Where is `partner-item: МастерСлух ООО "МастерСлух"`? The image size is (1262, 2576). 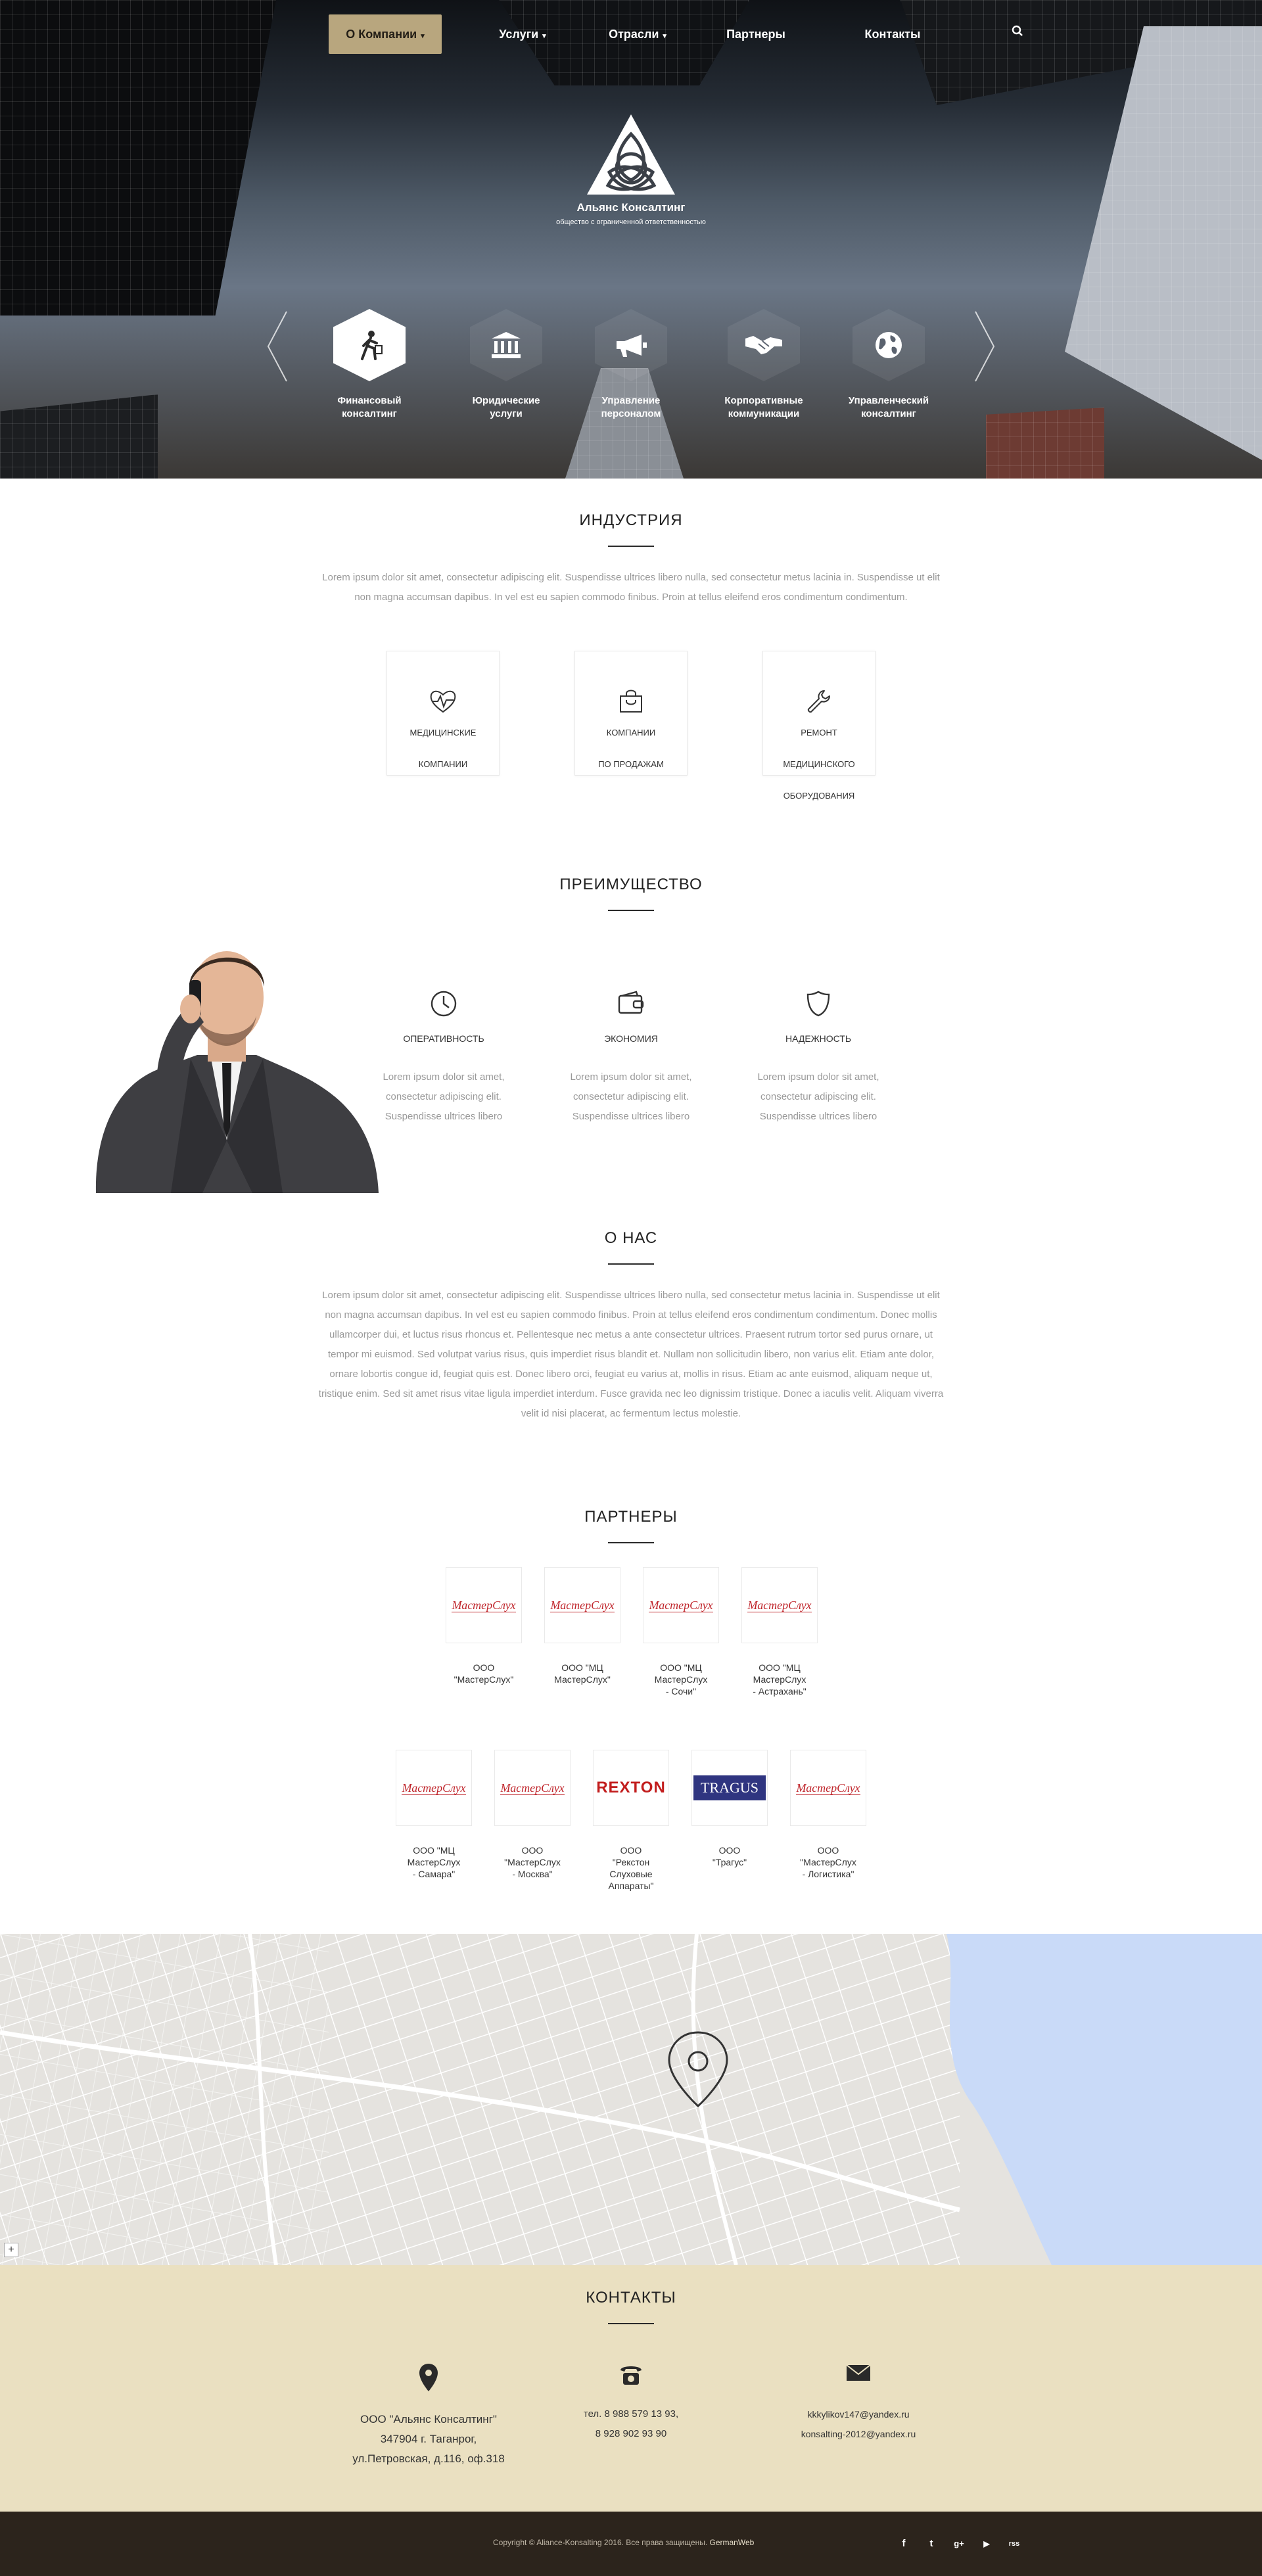
partner-item: МастерСлух ООО "МастерСлух" is located at coordinates (484, 1626).